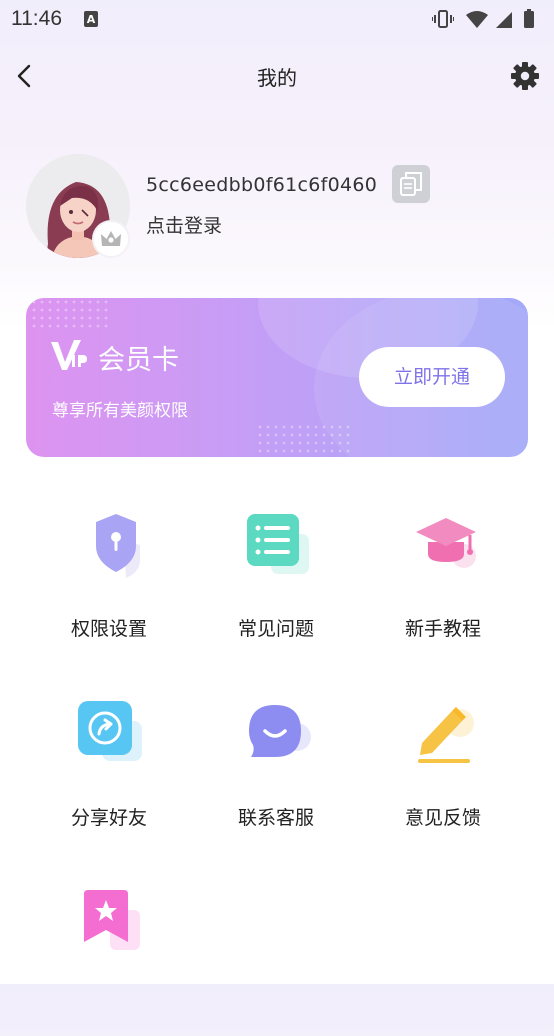 The height and width of the screenshot is (1036, 554). Describe the element at coordinates (108, 818) in the screenshot. I see `menu-label: 分享好友` at that location.